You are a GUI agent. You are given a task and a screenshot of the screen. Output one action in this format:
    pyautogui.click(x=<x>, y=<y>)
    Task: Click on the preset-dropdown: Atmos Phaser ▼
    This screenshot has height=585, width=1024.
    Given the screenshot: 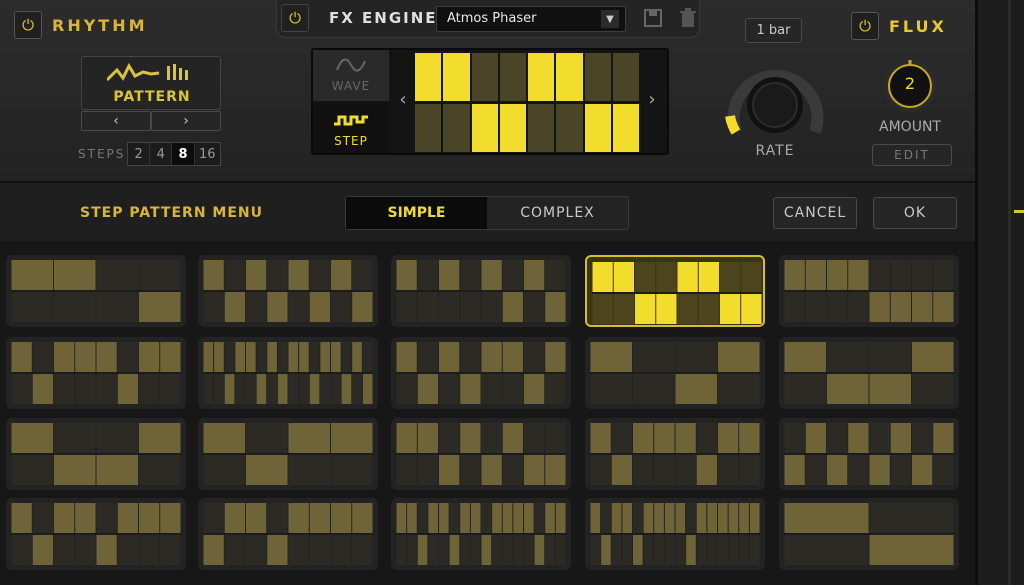 What is the action you would take?
    pyautogui.click(x=531, y=19)
    